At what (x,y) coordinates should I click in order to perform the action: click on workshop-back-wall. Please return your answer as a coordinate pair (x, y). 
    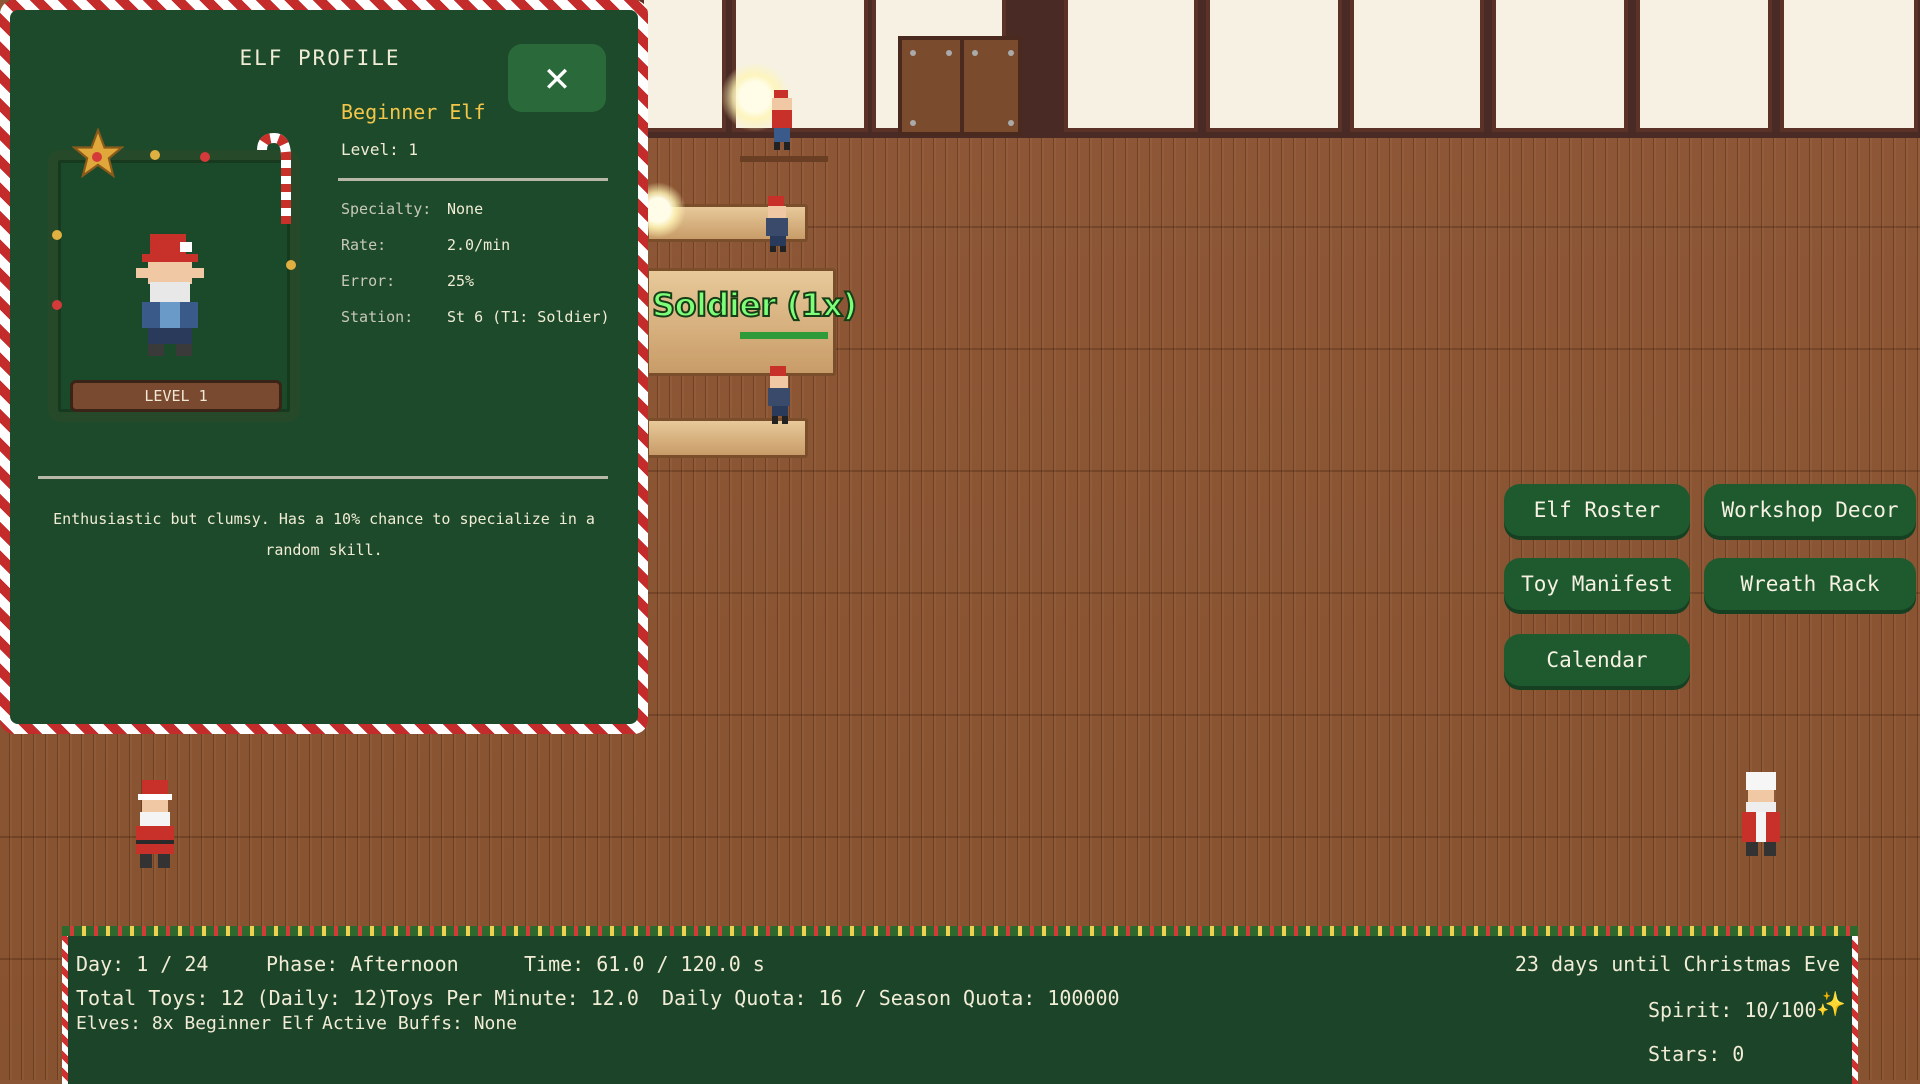
    Looking at the image, I should click on (1280, 69).